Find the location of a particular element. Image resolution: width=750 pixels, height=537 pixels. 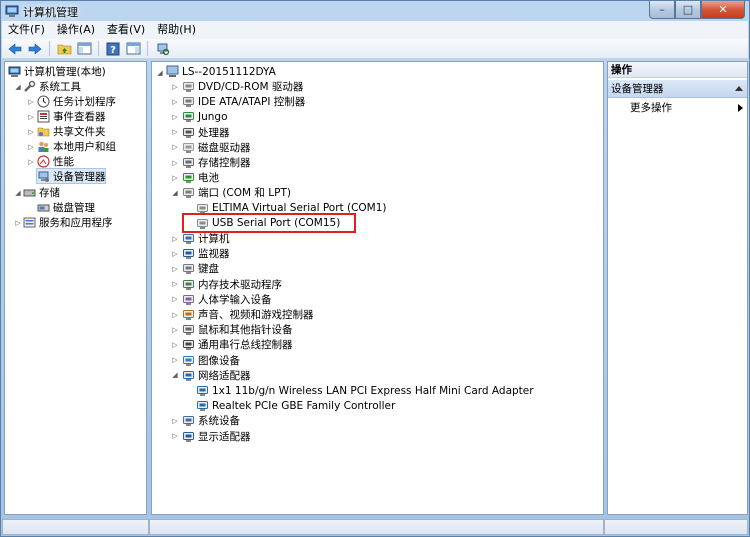

device-category: Jungo is located at coordinates (205, 116).